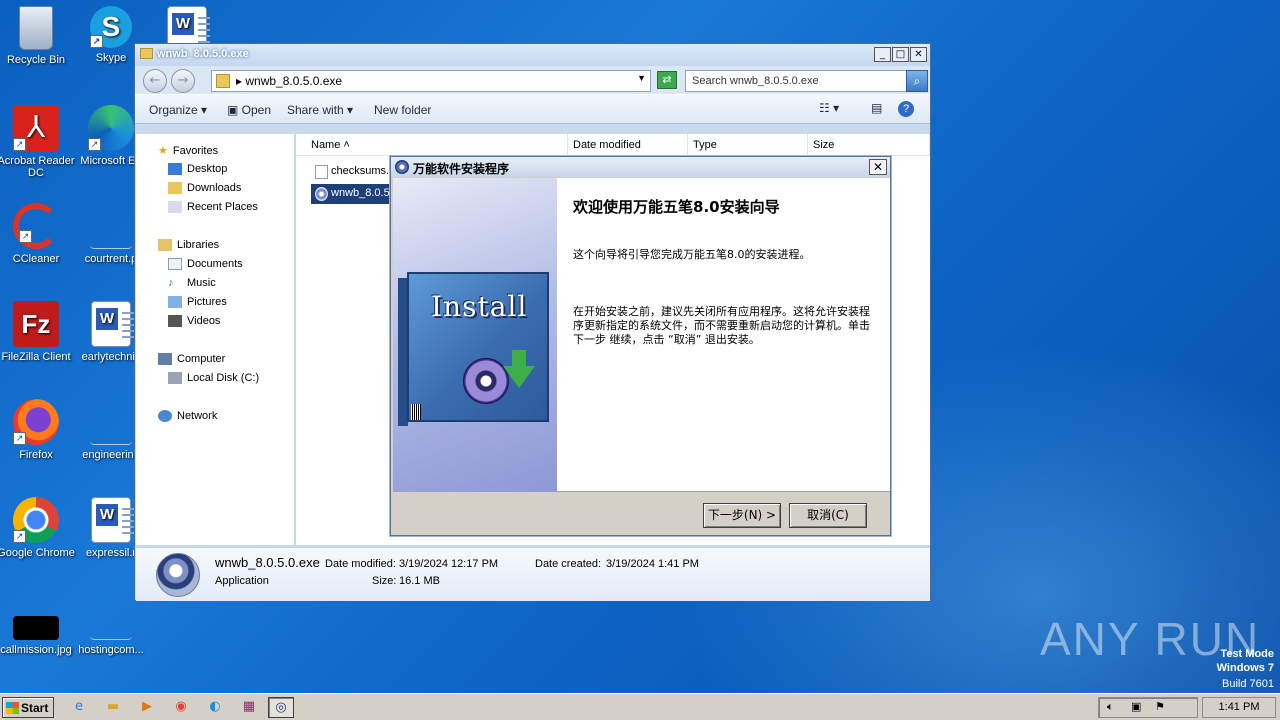 This screenshot has width=1280, height=720. What do you see at coordinates (113, 707) in the screenshot?
I see `taskbar-explorer-icon: ▬` at bounding box center [113, 707].